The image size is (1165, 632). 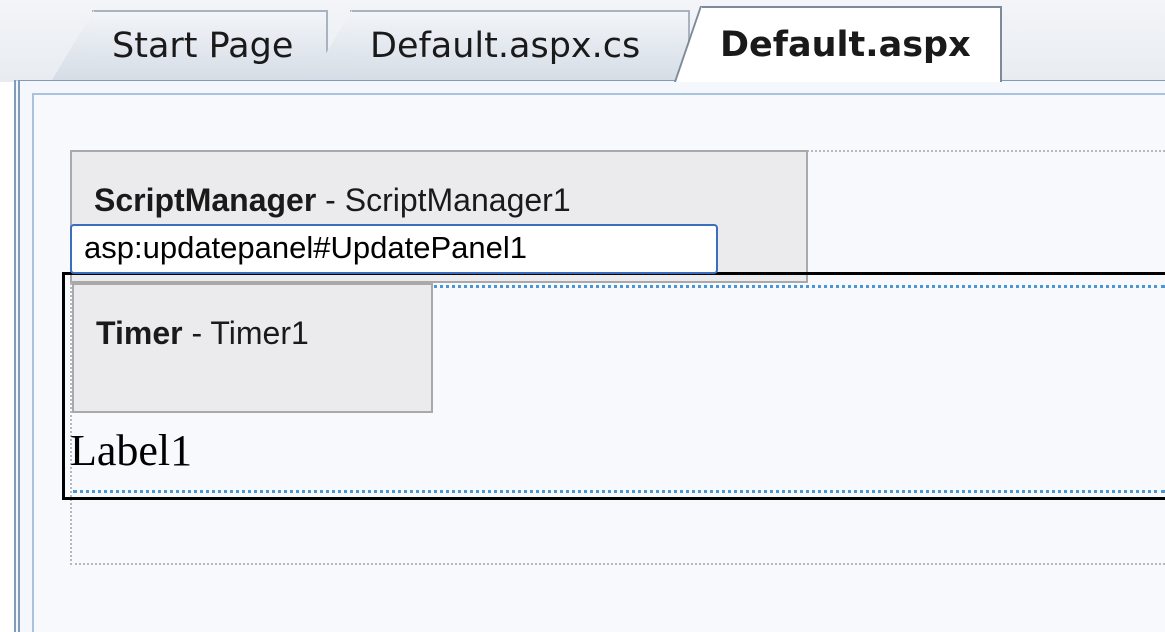 I want to click on tab-default-aspx-cs: Default.aspx.cs, so click(x=520, y=45).